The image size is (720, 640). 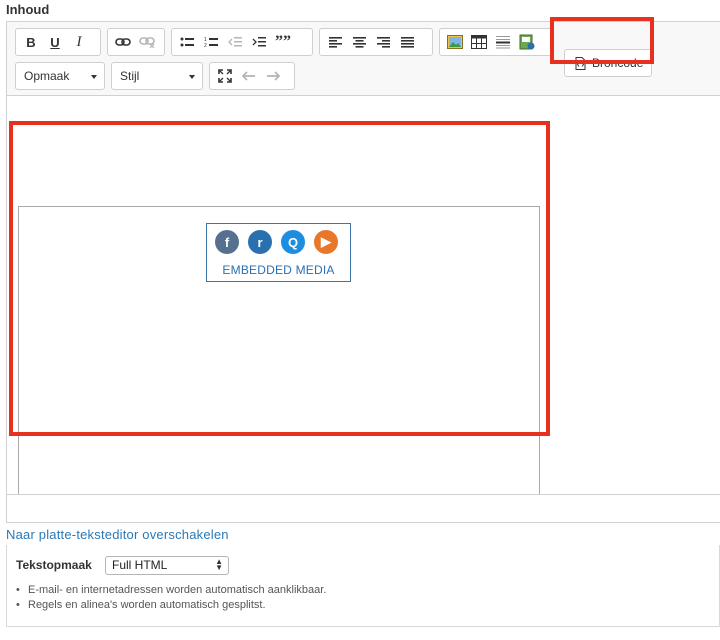 I want to click on windows-media-logo-icon: ▶, so click(x=326, y=242).